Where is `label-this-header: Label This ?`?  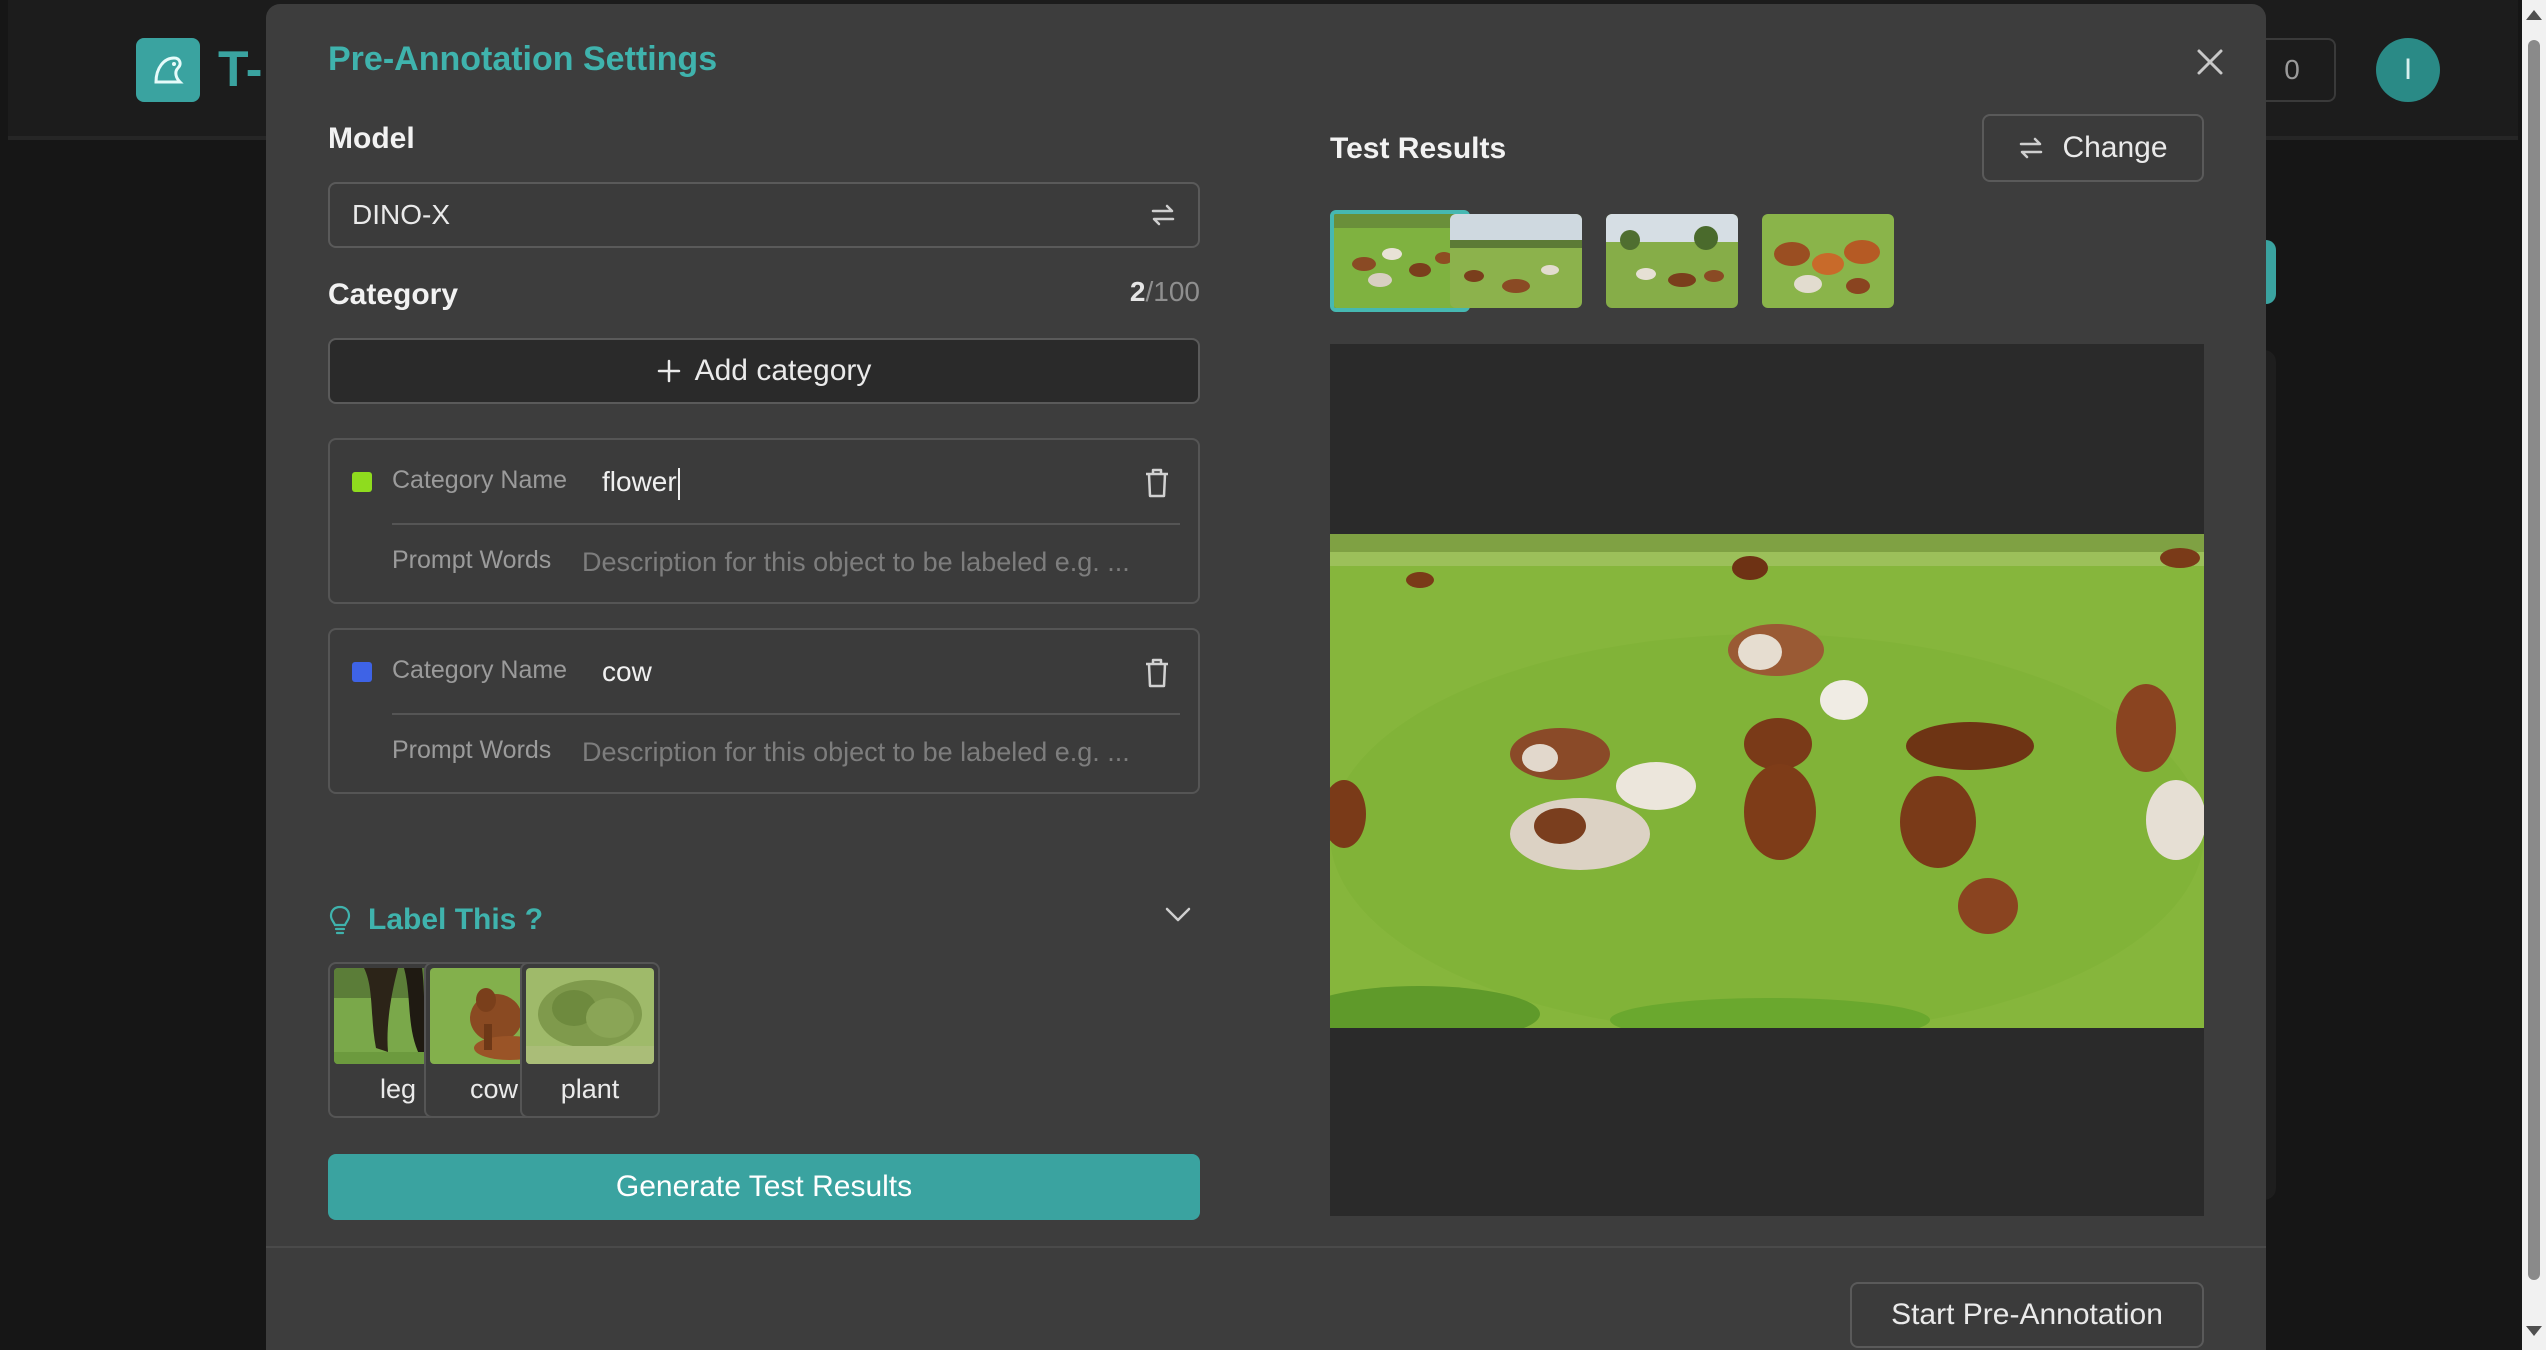 label-this-header: Label This ? is located at coordinates (764, 920).